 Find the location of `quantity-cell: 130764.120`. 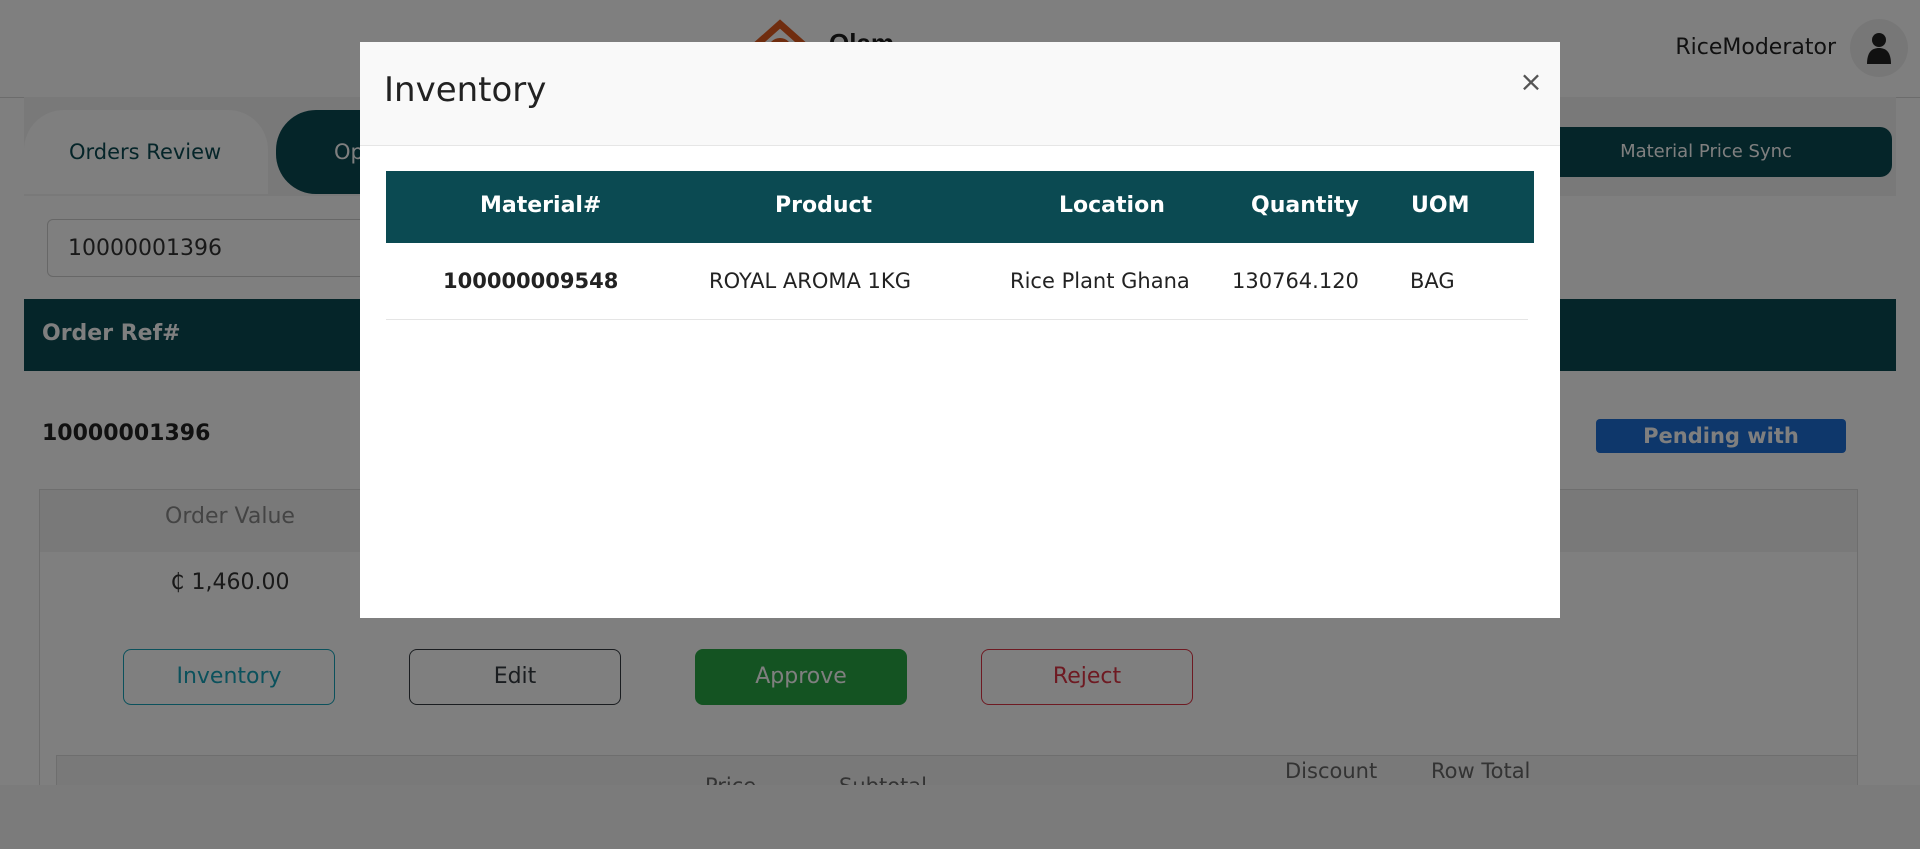

quantity-cell: 130764.120 is located at coordinates (1295, 281).